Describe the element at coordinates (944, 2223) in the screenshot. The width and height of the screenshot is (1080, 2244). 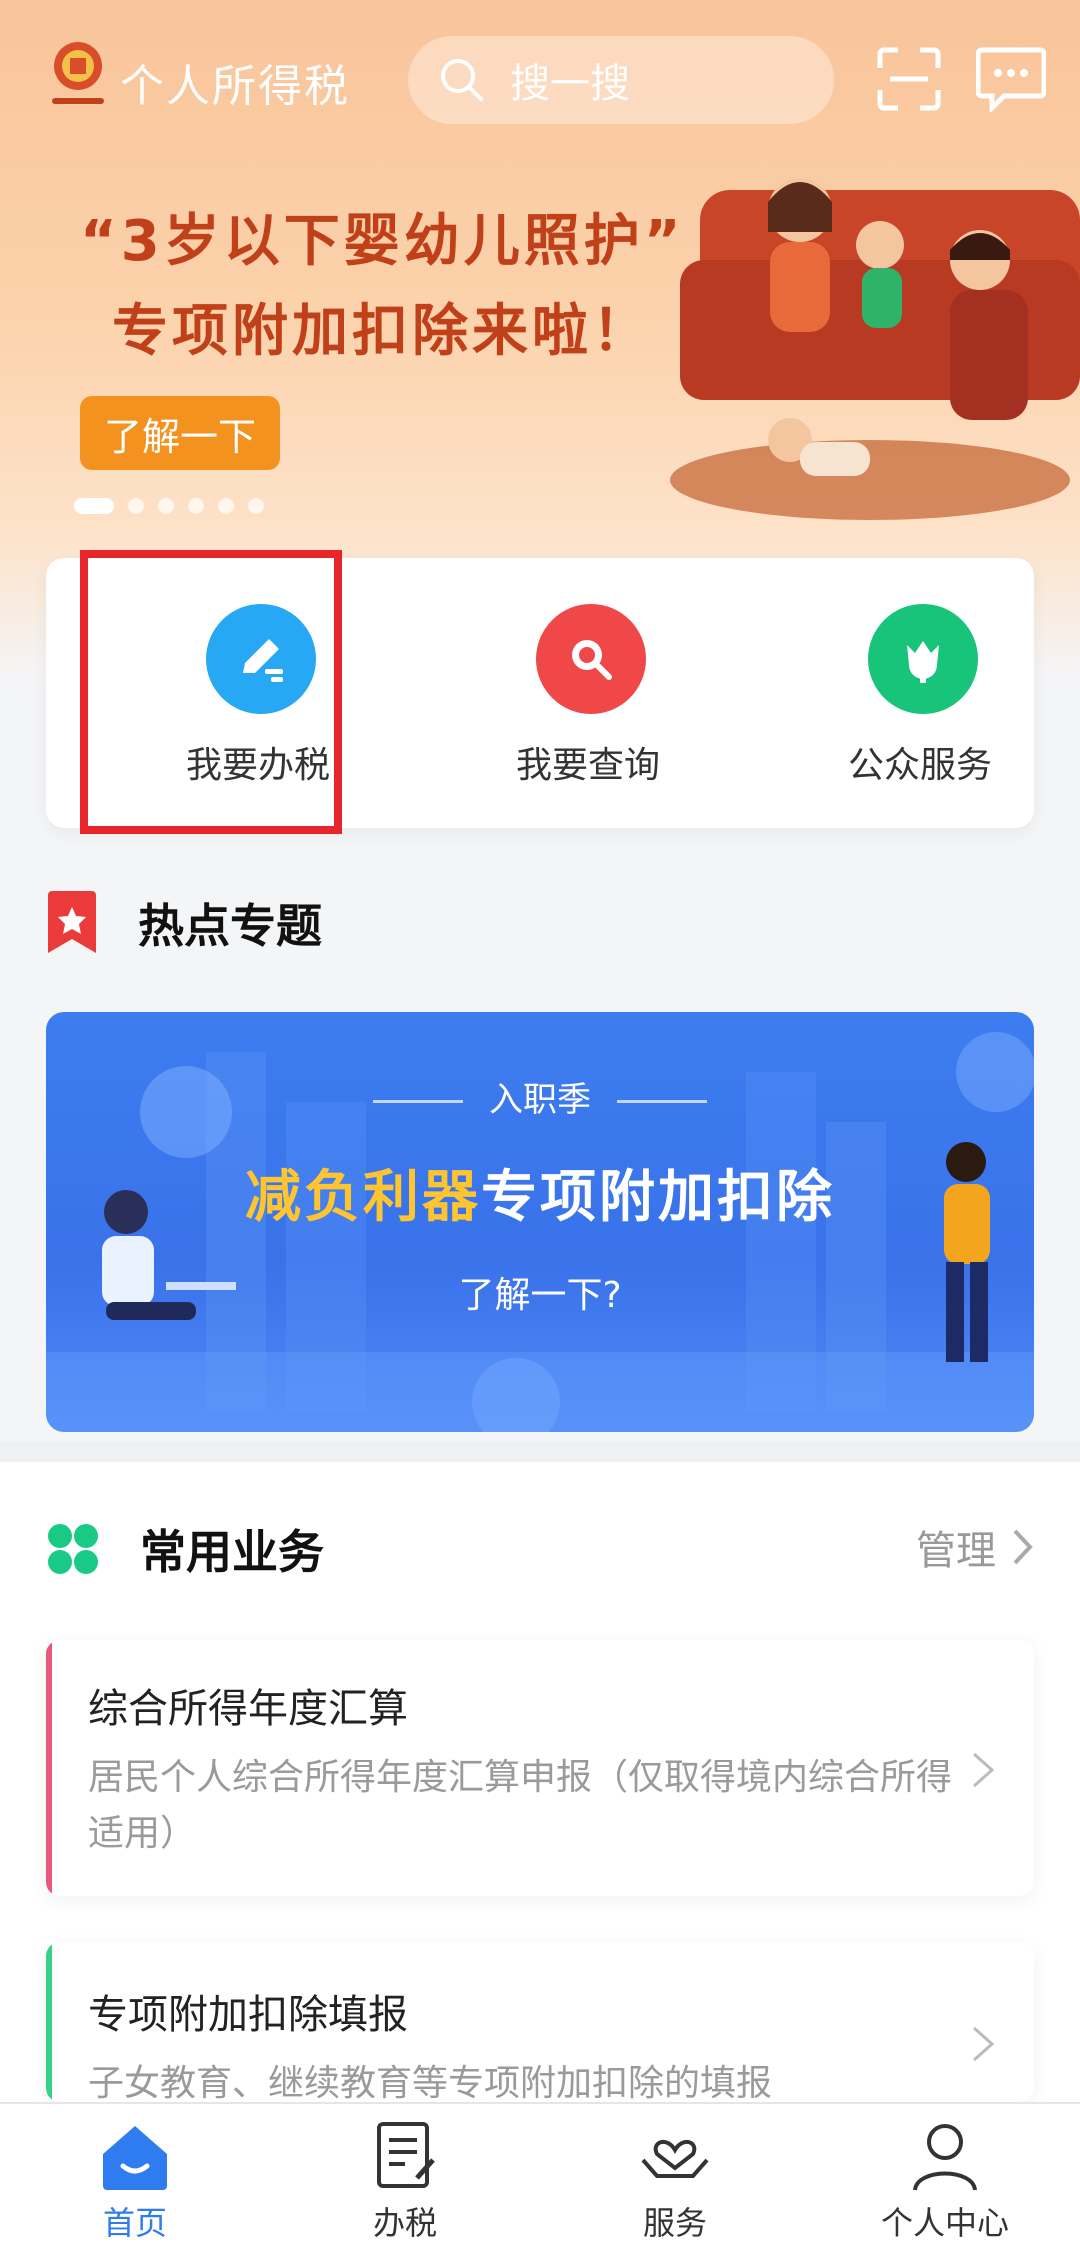
I see `nav-label: 个人中心` at that location.